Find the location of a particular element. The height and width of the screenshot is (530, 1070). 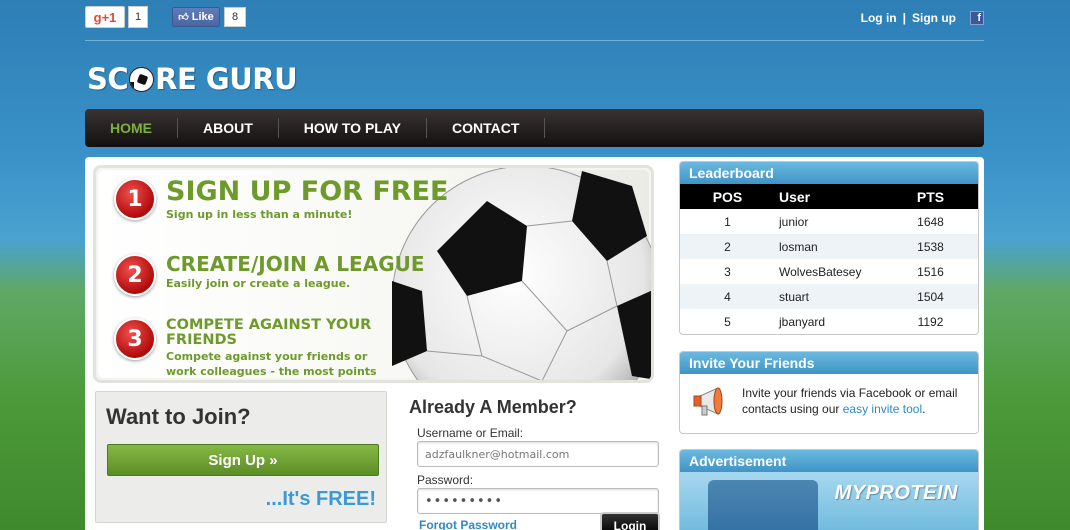

step-3-title: COMPETE AGAINST YOUR FRIENDS is located at coordinates (269, 333).